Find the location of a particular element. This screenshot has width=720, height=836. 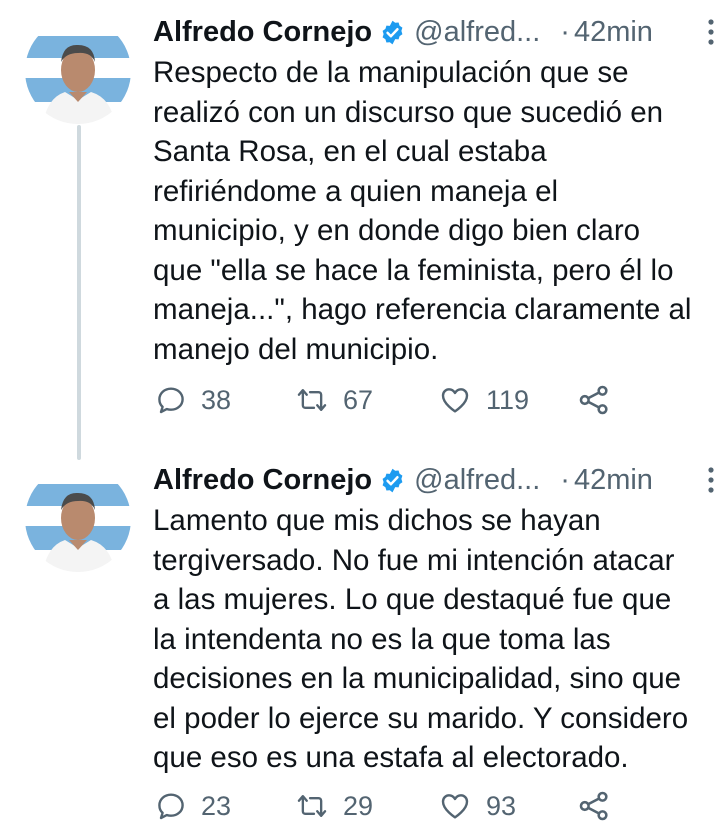

reply-count: 38 is located at coordinates (216, 399).